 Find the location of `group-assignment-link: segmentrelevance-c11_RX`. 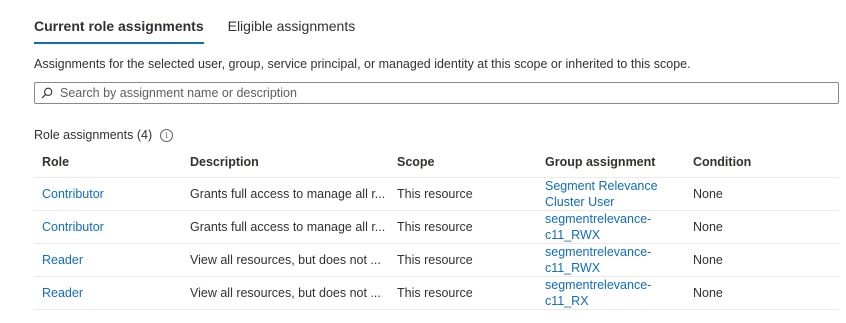

group-assignment-link: segmentrelevance-c11_RX is located at coordinates (615, 293).